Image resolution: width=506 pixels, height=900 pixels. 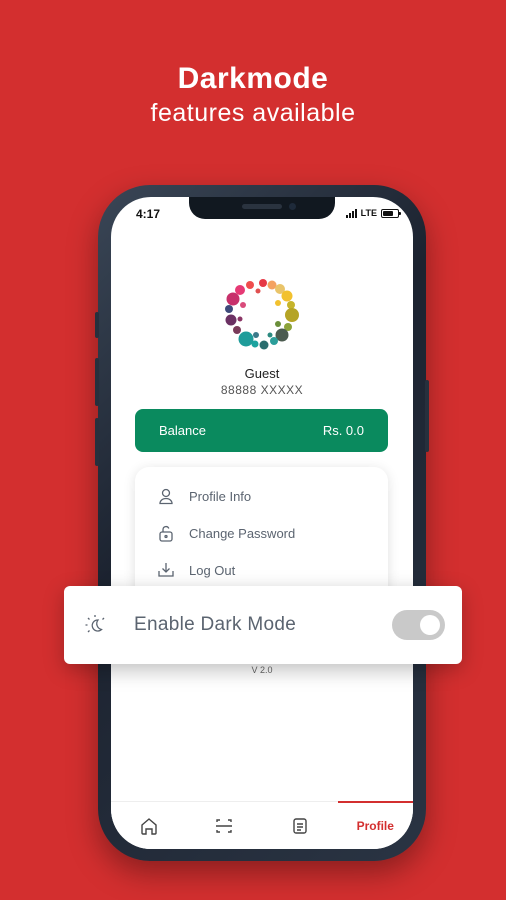 I want to click on menu-item-log-out: Log Out, so click(x=196, y=570).